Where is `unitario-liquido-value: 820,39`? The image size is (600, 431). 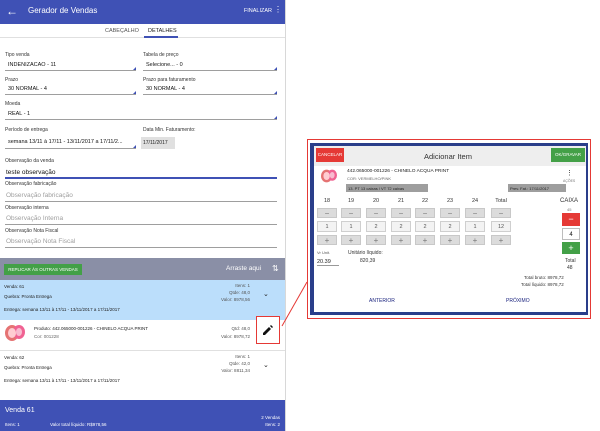
unitario-liquido-value: 820,39 is located at coordinates (368, 261).